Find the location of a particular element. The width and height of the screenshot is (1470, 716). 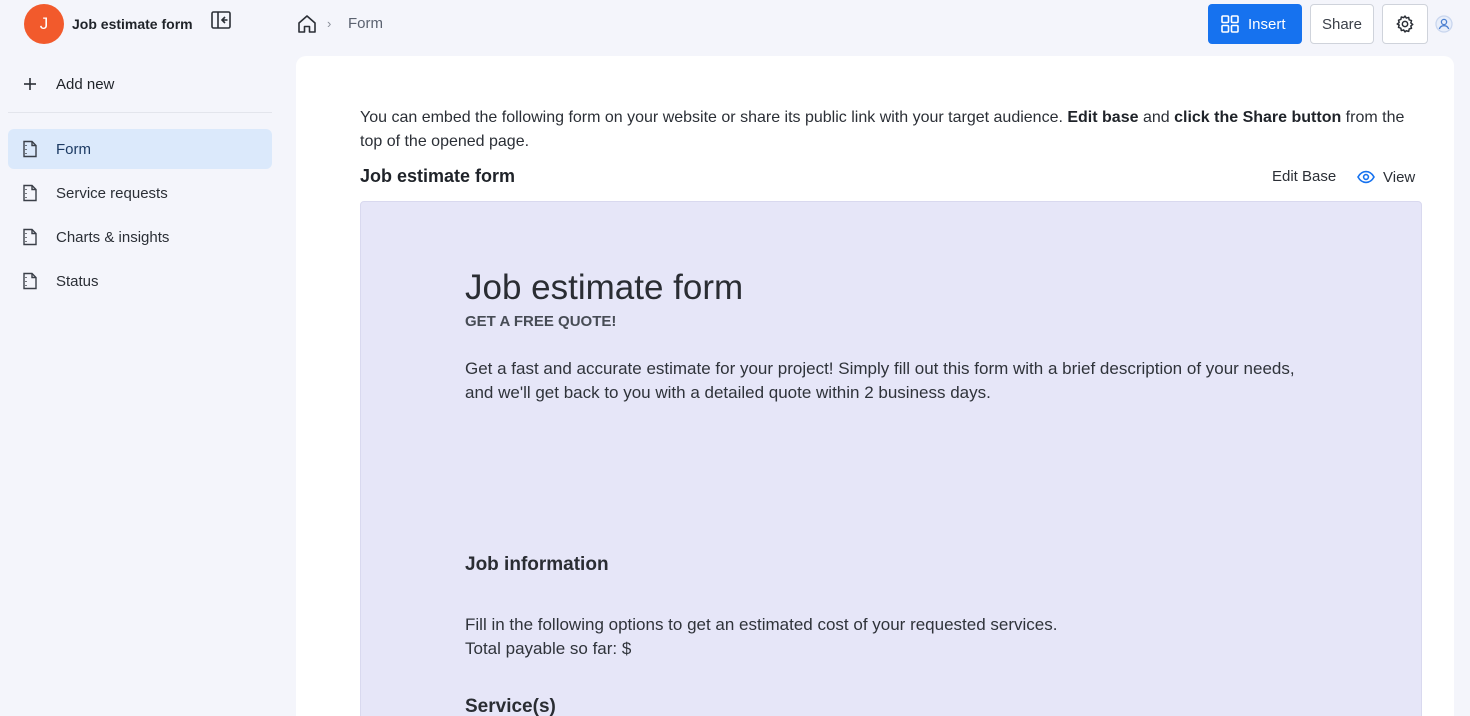

edit-base-button: Edit Base is located at coordinates (1304, 176).